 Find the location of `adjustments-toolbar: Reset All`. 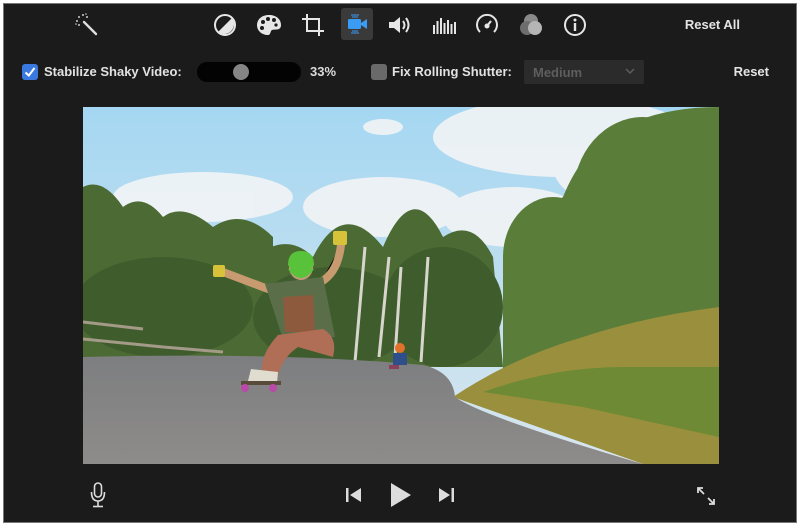

adjustments-toolbar: Reset All is located at coordinates (400, 24).